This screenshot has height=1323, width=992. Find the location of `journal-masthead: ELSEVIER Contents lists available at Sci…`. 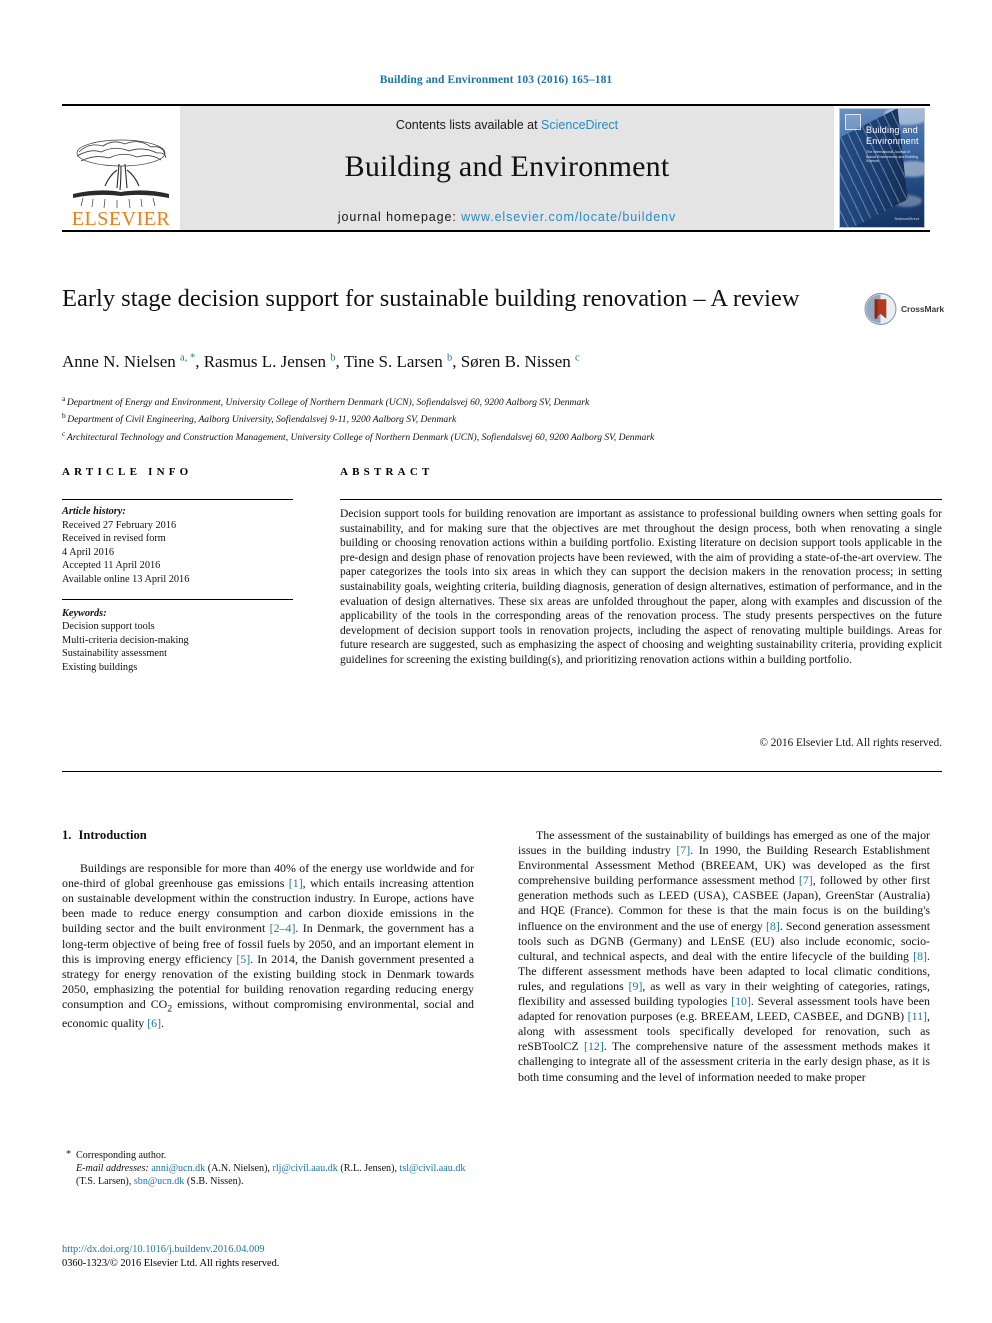

journal-masthead: ELSEVIER Contents lists available at Sci… is located at coordinates (496, 168).